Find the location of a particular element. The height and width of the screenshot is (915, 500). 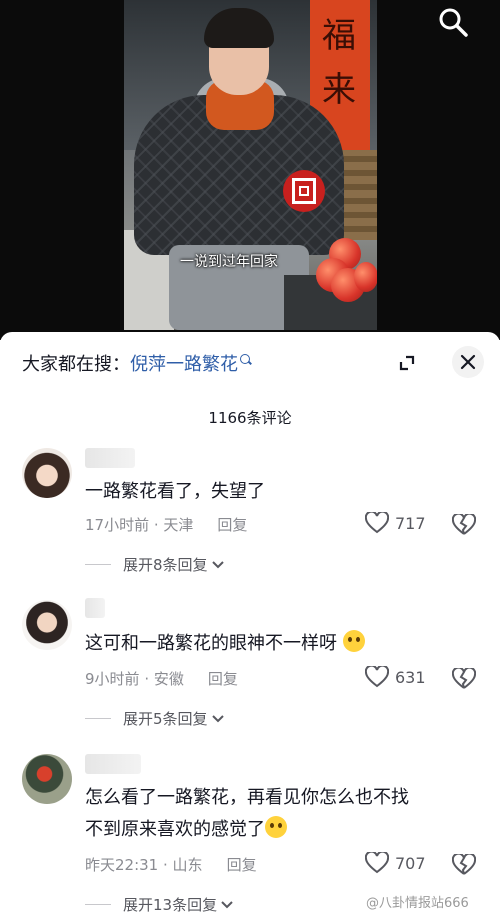

close-button is located at coordinates (468, 362).